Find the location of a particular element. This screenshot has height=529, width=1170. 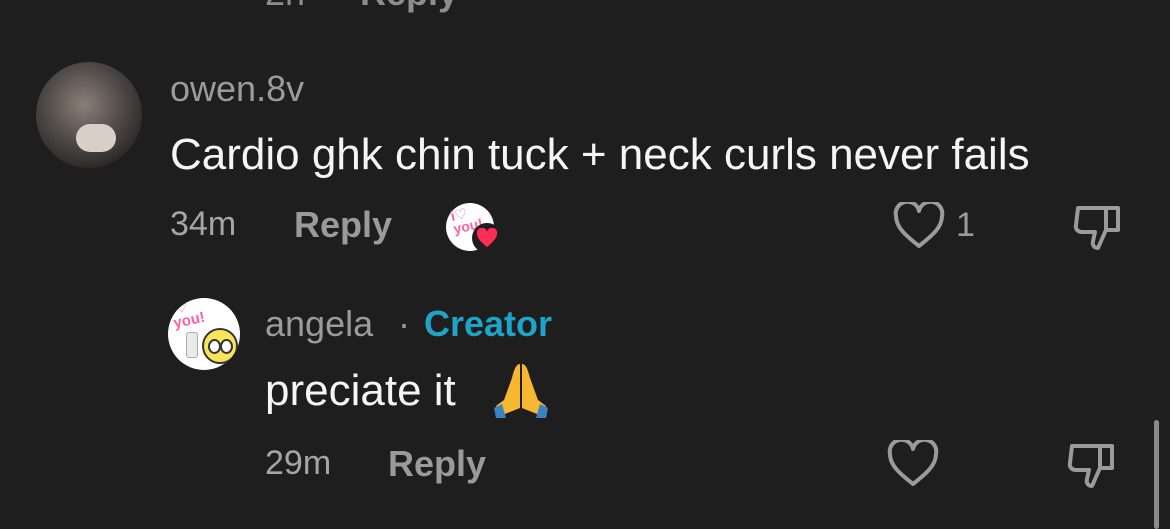

previous-comment-reply-button: Reply is located at coordinates (409, 7).